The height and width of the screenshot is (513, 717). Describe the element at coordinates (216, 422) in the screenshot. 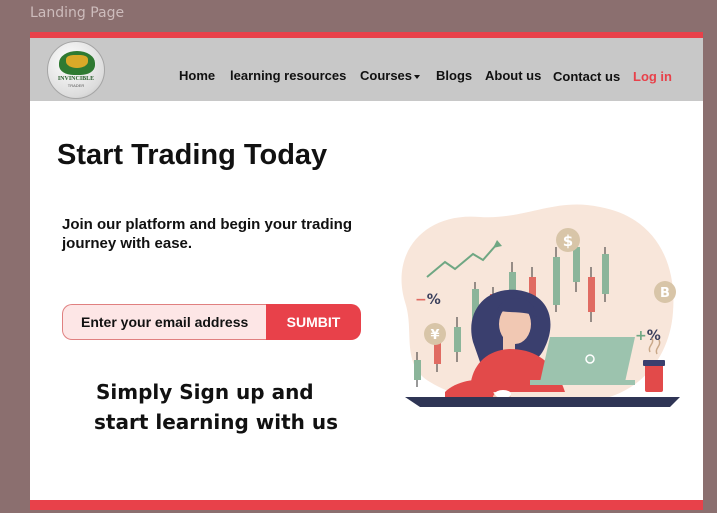

I see `tagline-line-2: start learning with us` at that location.